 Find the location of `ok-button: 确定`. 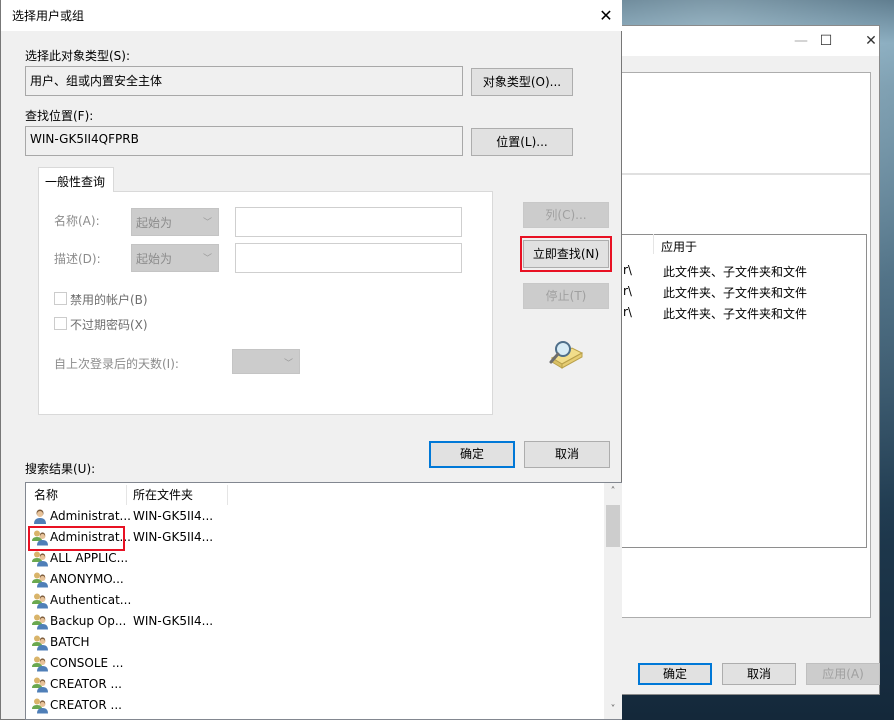

ok-button: 确定 is located at coordinates (472, 454).